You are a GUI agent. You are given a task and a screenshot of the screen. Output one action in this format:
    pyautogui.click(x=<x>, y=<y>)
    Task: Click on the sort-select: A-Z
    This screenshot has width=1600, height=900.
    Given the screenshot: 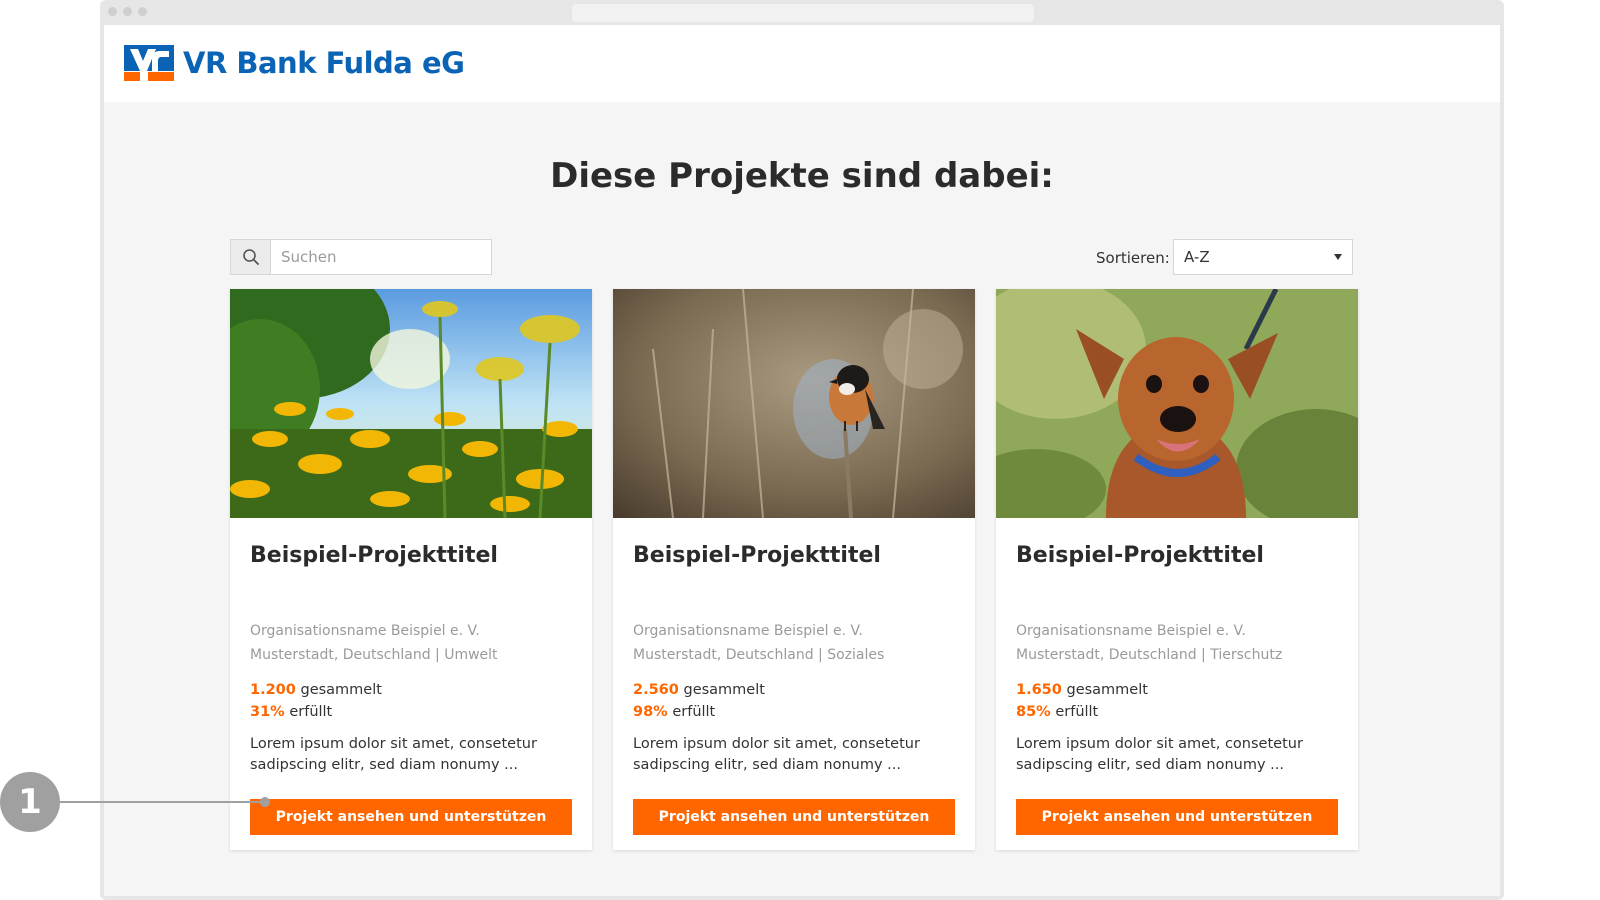 What is the action you would take?
    pyautogui.click(x=1263, y=257)
    